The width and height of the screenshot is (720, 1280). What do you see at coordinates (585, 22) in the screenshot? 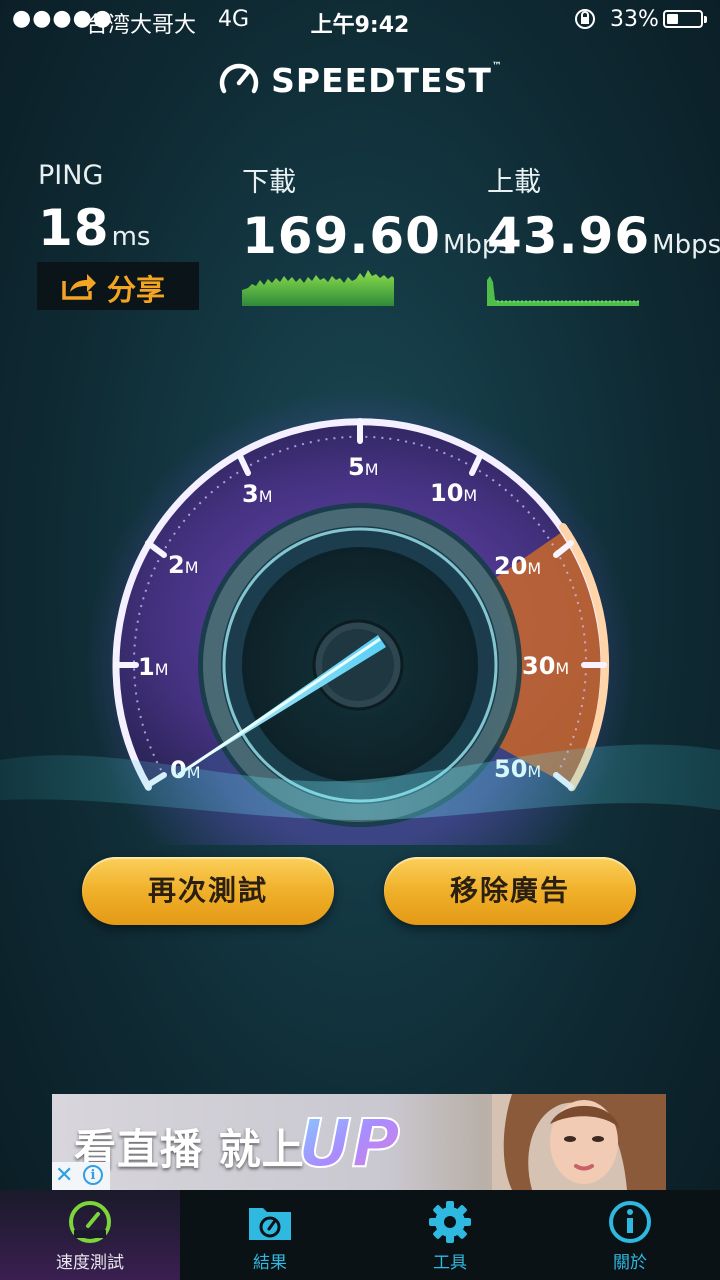
I see `rotation-lock-icon` at bounding box center [585, 22].